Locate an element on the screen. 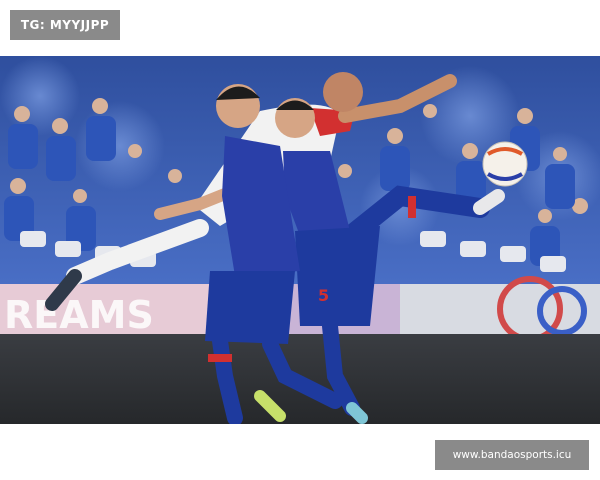 The width and height of the screenshot is (600, 480). website-watermark: www.bandaosports.icu is located at coordinates (512, 455).